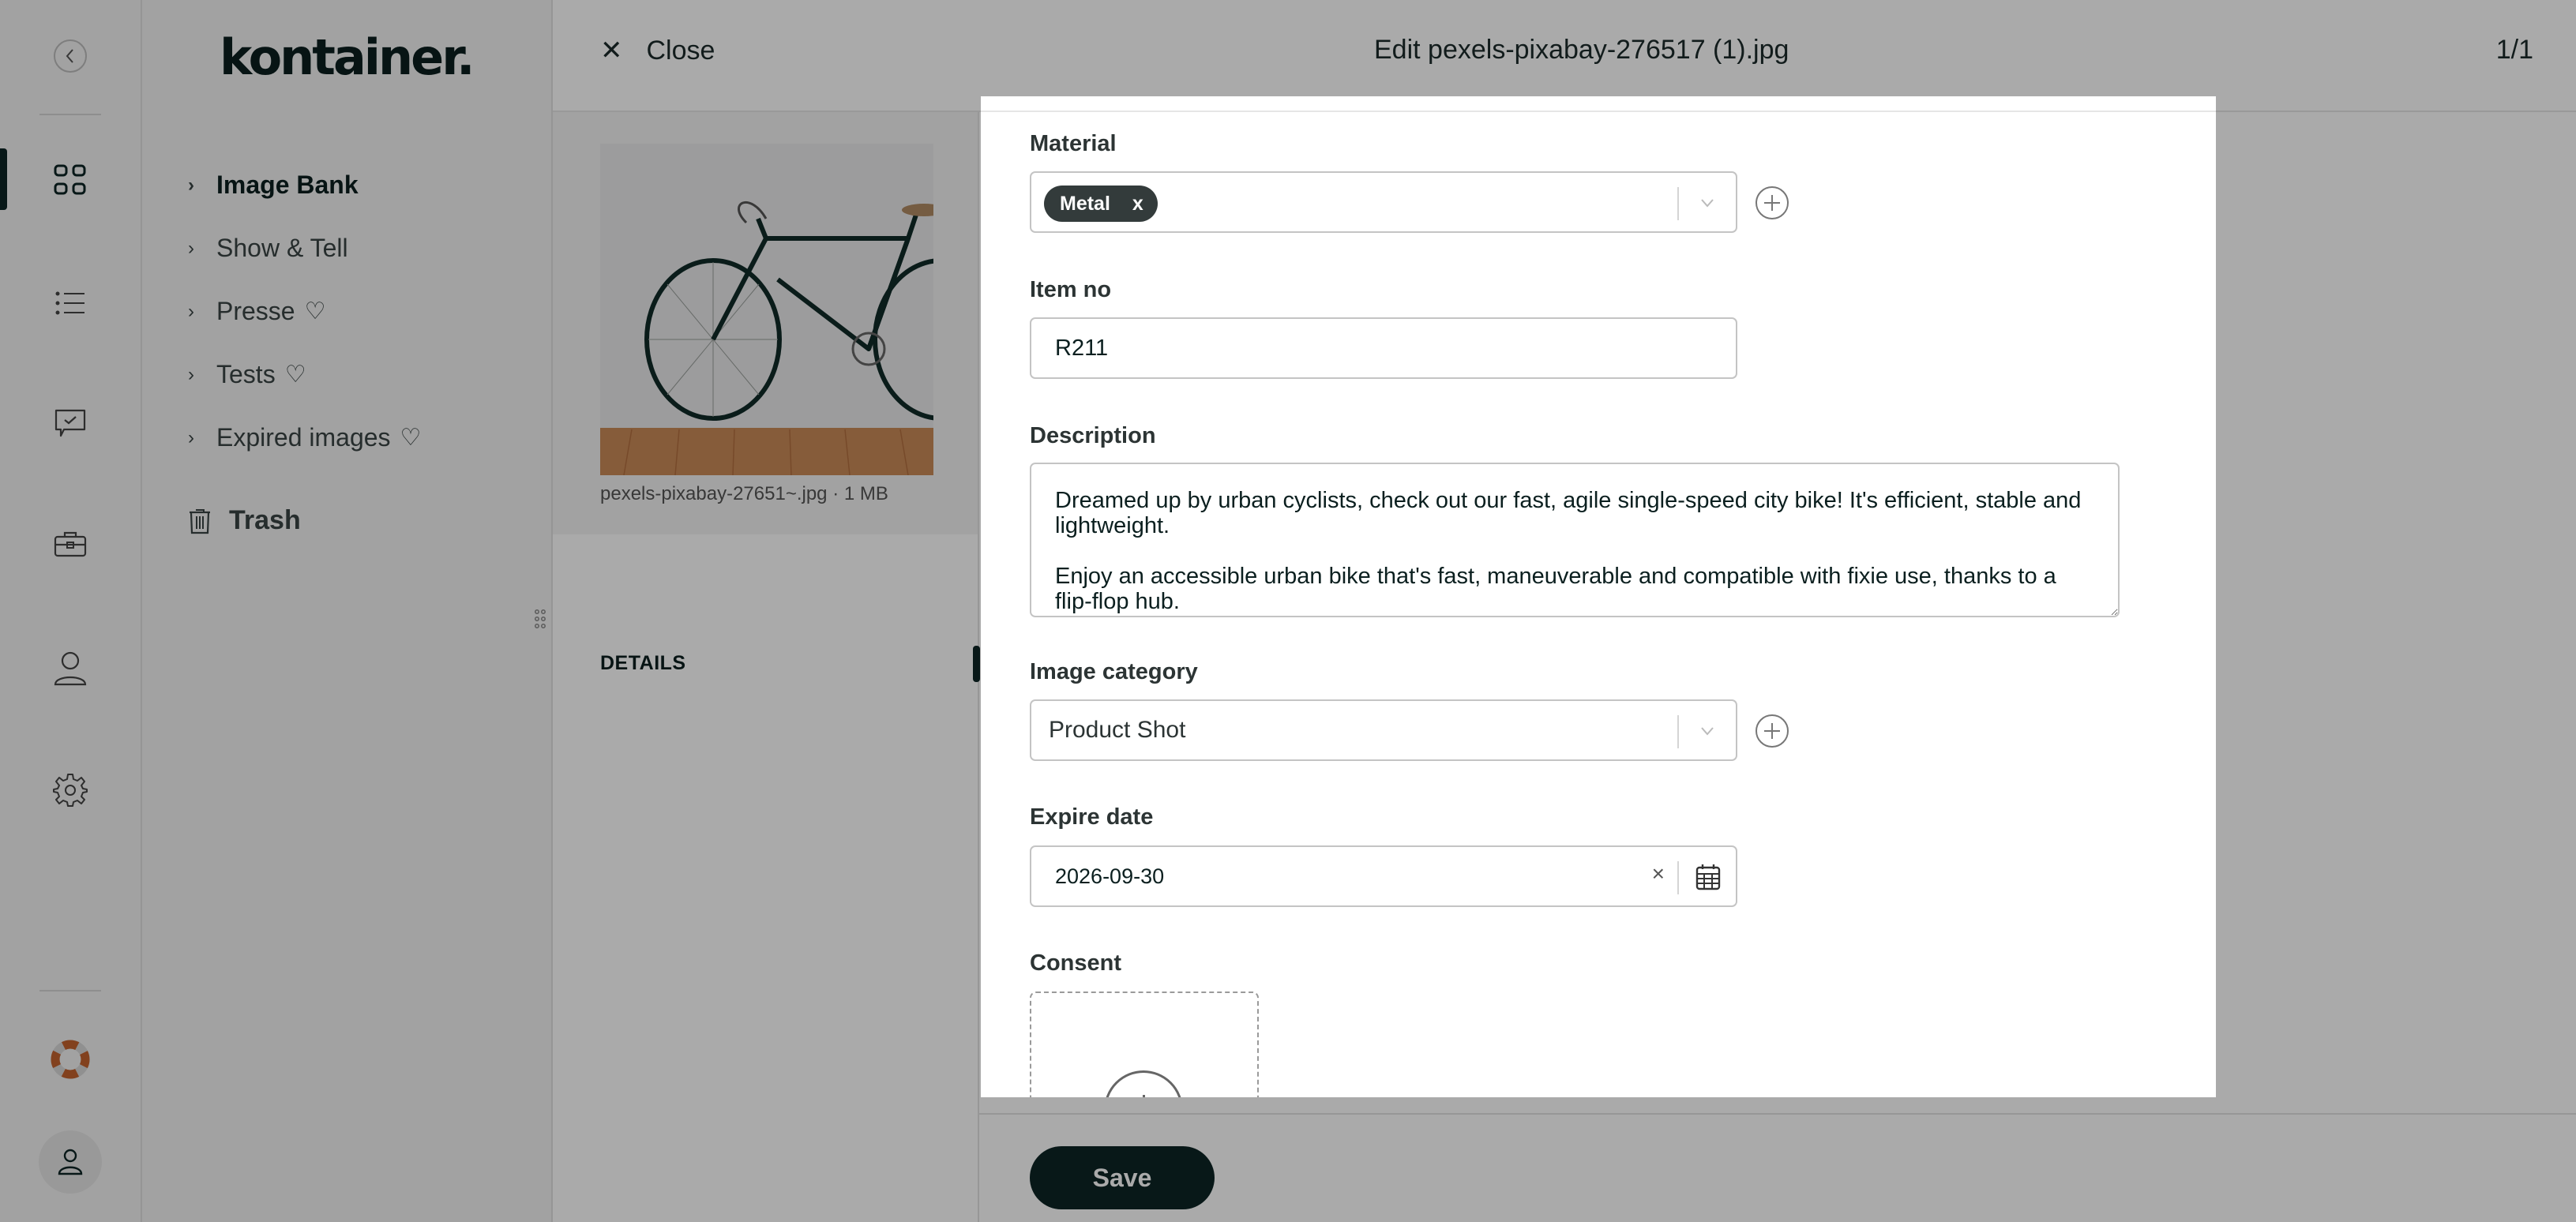 Image resolution: width=2576 pixels, height=1222 pixels. Describe the element at coordinates (680, 50) in the screenshot. I see `close-label: Close` at that location.